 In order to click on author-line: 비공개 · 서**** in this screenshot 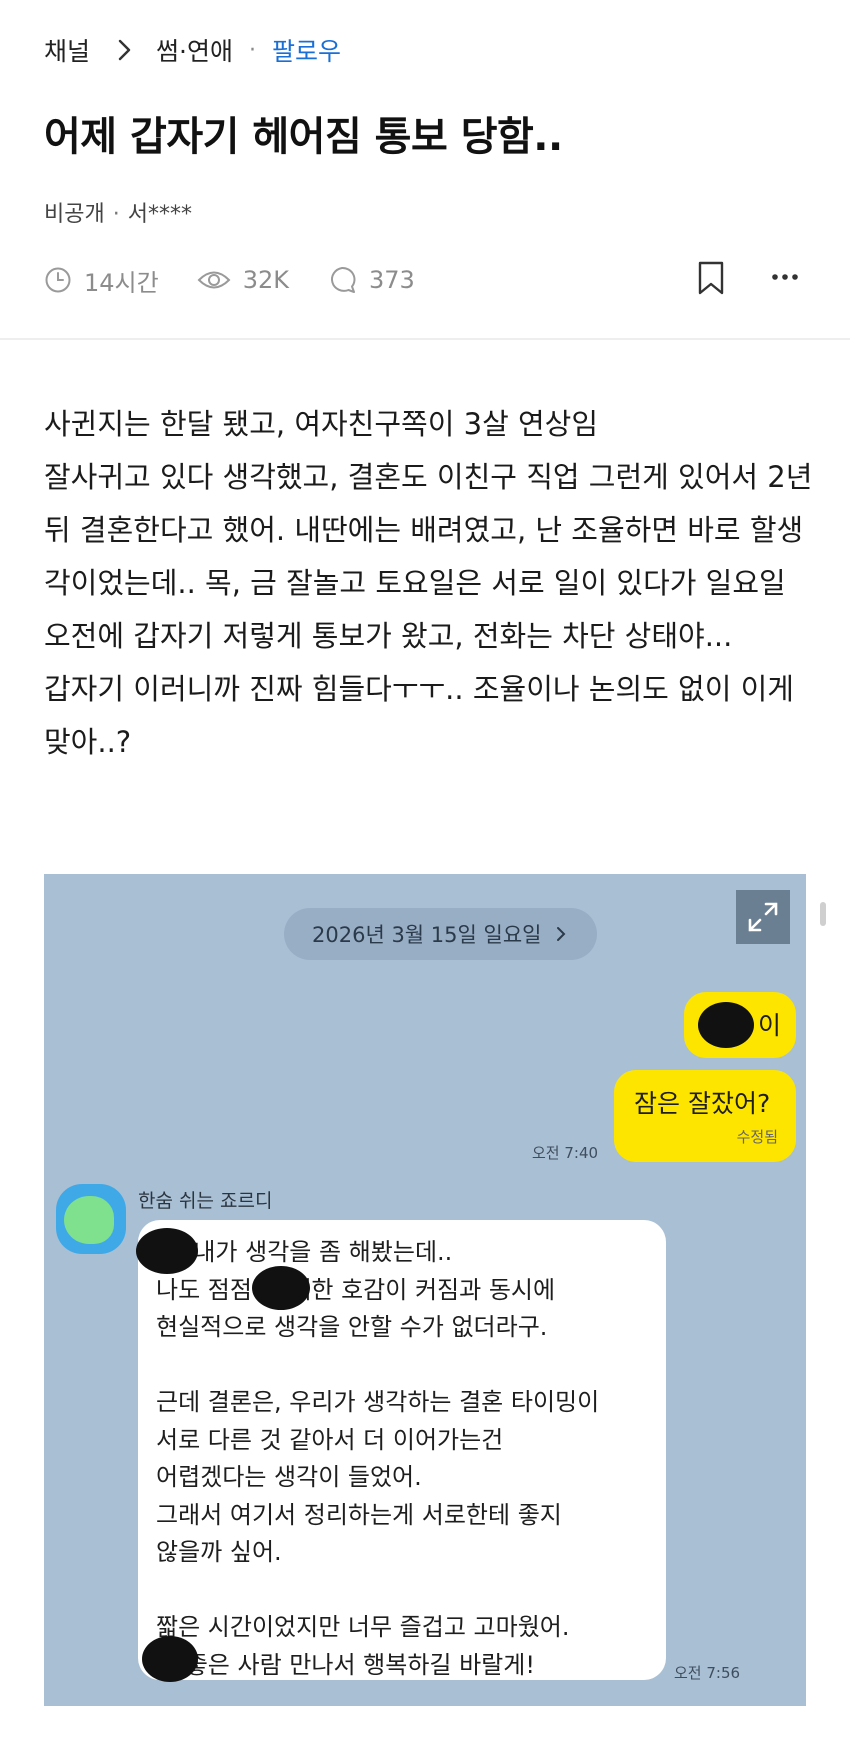, I will do `click(118, 212)`.